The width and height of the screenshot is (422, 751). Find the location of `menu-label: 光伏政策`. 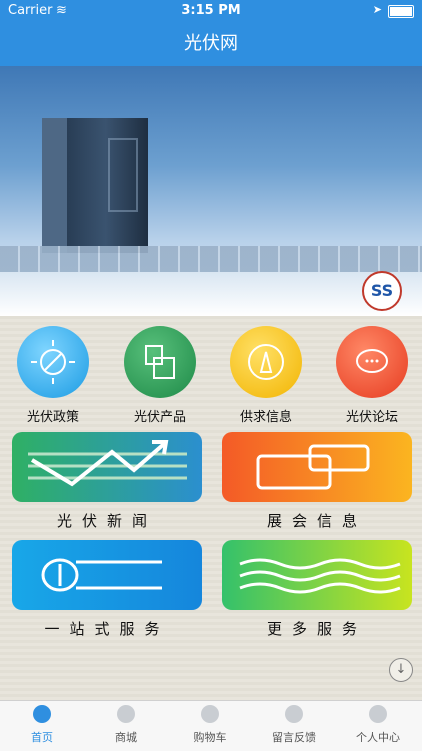

menu-label: 光伏政策 is located at coordinates (52, 417).